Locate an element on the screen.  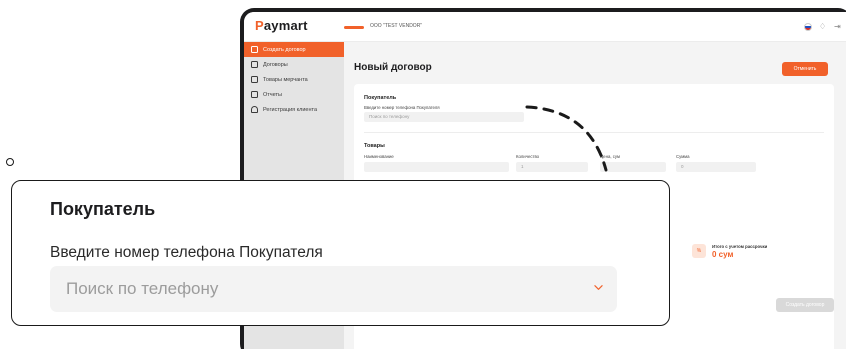
chart-icon is located at coordinates (254, 94).